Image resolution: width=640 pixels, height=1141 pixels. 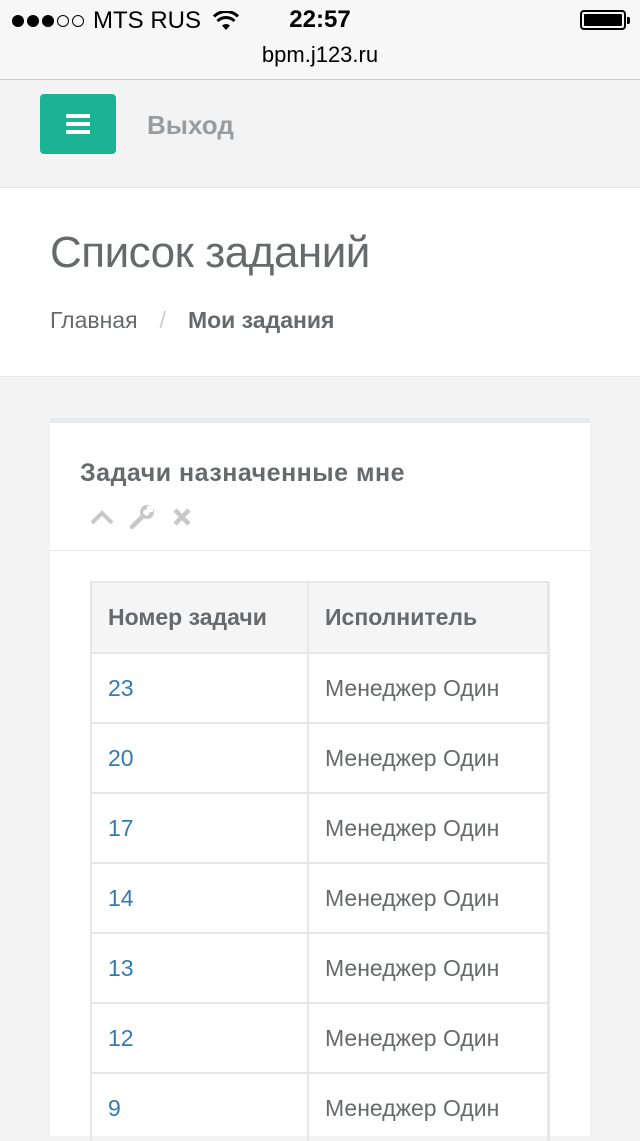 I want to click on chevron-up-icon, so click(x=102, y=517).